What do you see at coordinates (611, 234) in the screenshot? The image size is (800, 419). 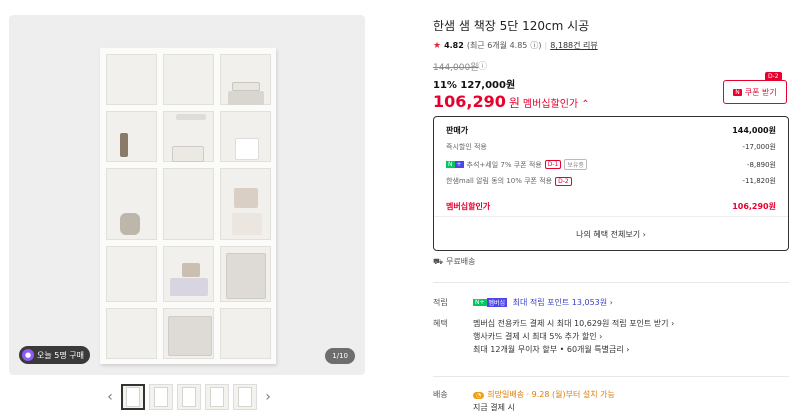 I see `all-benefits-link: 나의 혜택 전체보기 ›` at bounding box center [611, 234].